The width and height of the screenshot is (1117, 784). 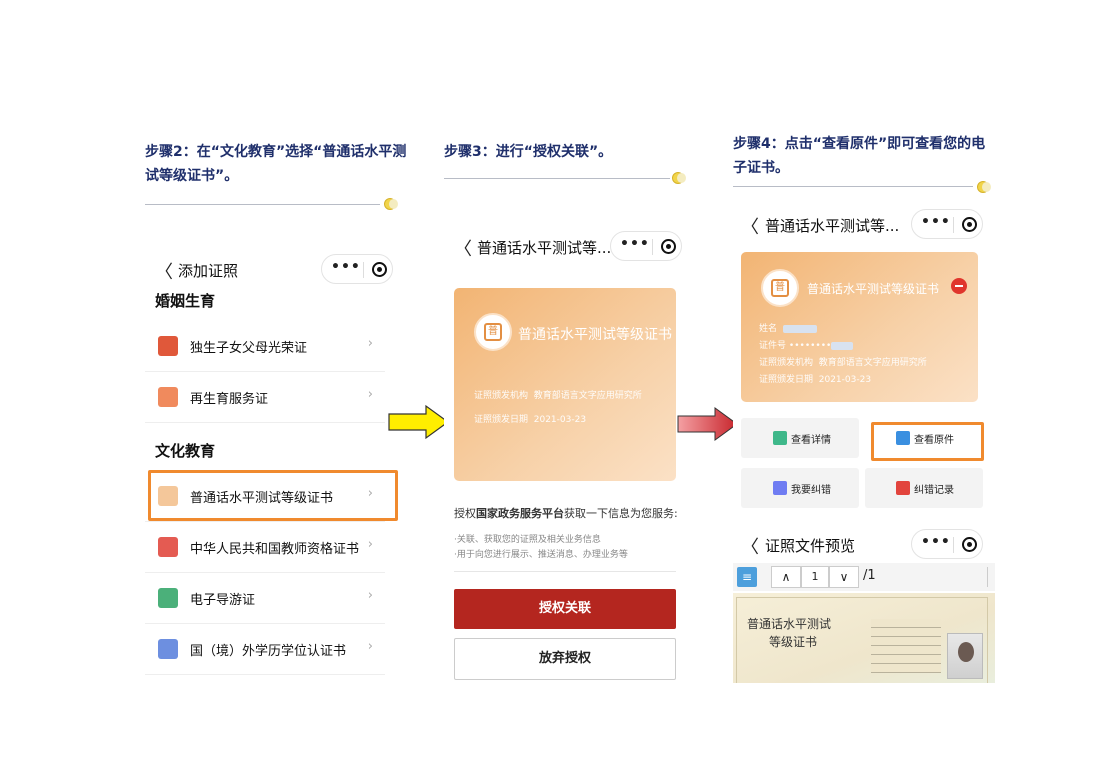 I want to click on cert-subtitle: 等级证书, so click(x=793, y=642).